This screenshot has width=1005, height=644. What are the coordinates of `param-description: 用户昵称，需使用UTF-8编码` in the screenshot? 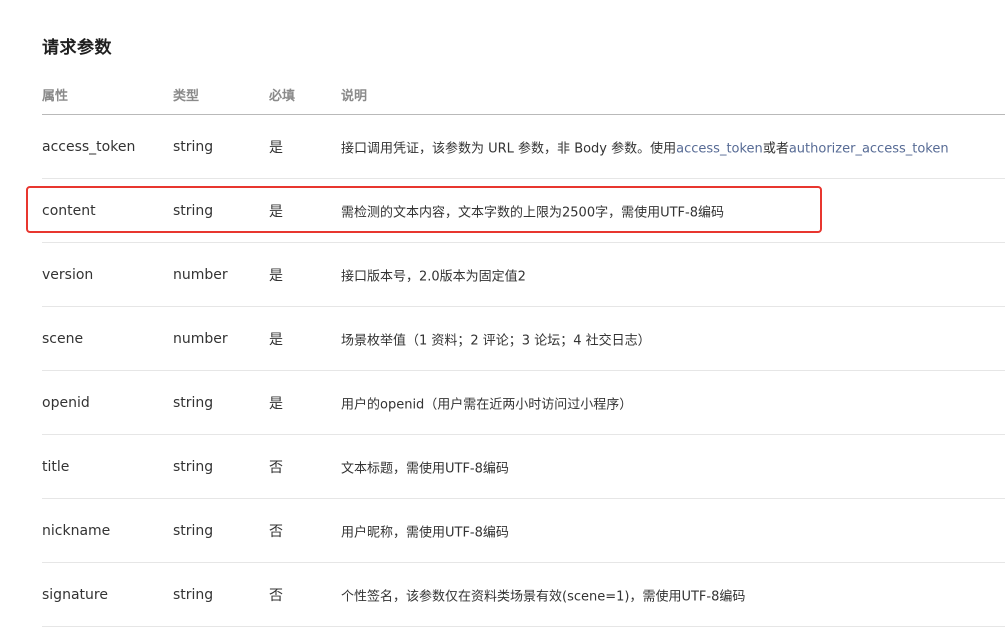 It's located at (425, 532).